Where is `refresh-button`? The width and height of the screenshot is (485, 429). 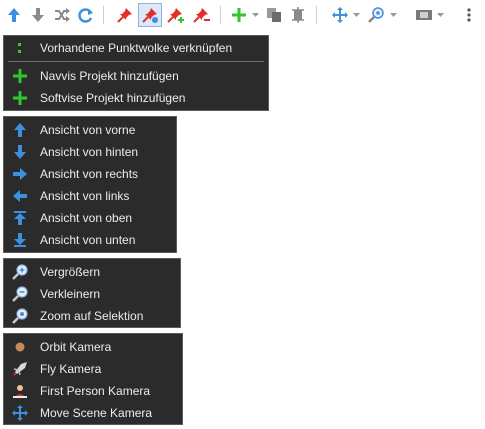
refresh-button is located at coordinates (86, 15).